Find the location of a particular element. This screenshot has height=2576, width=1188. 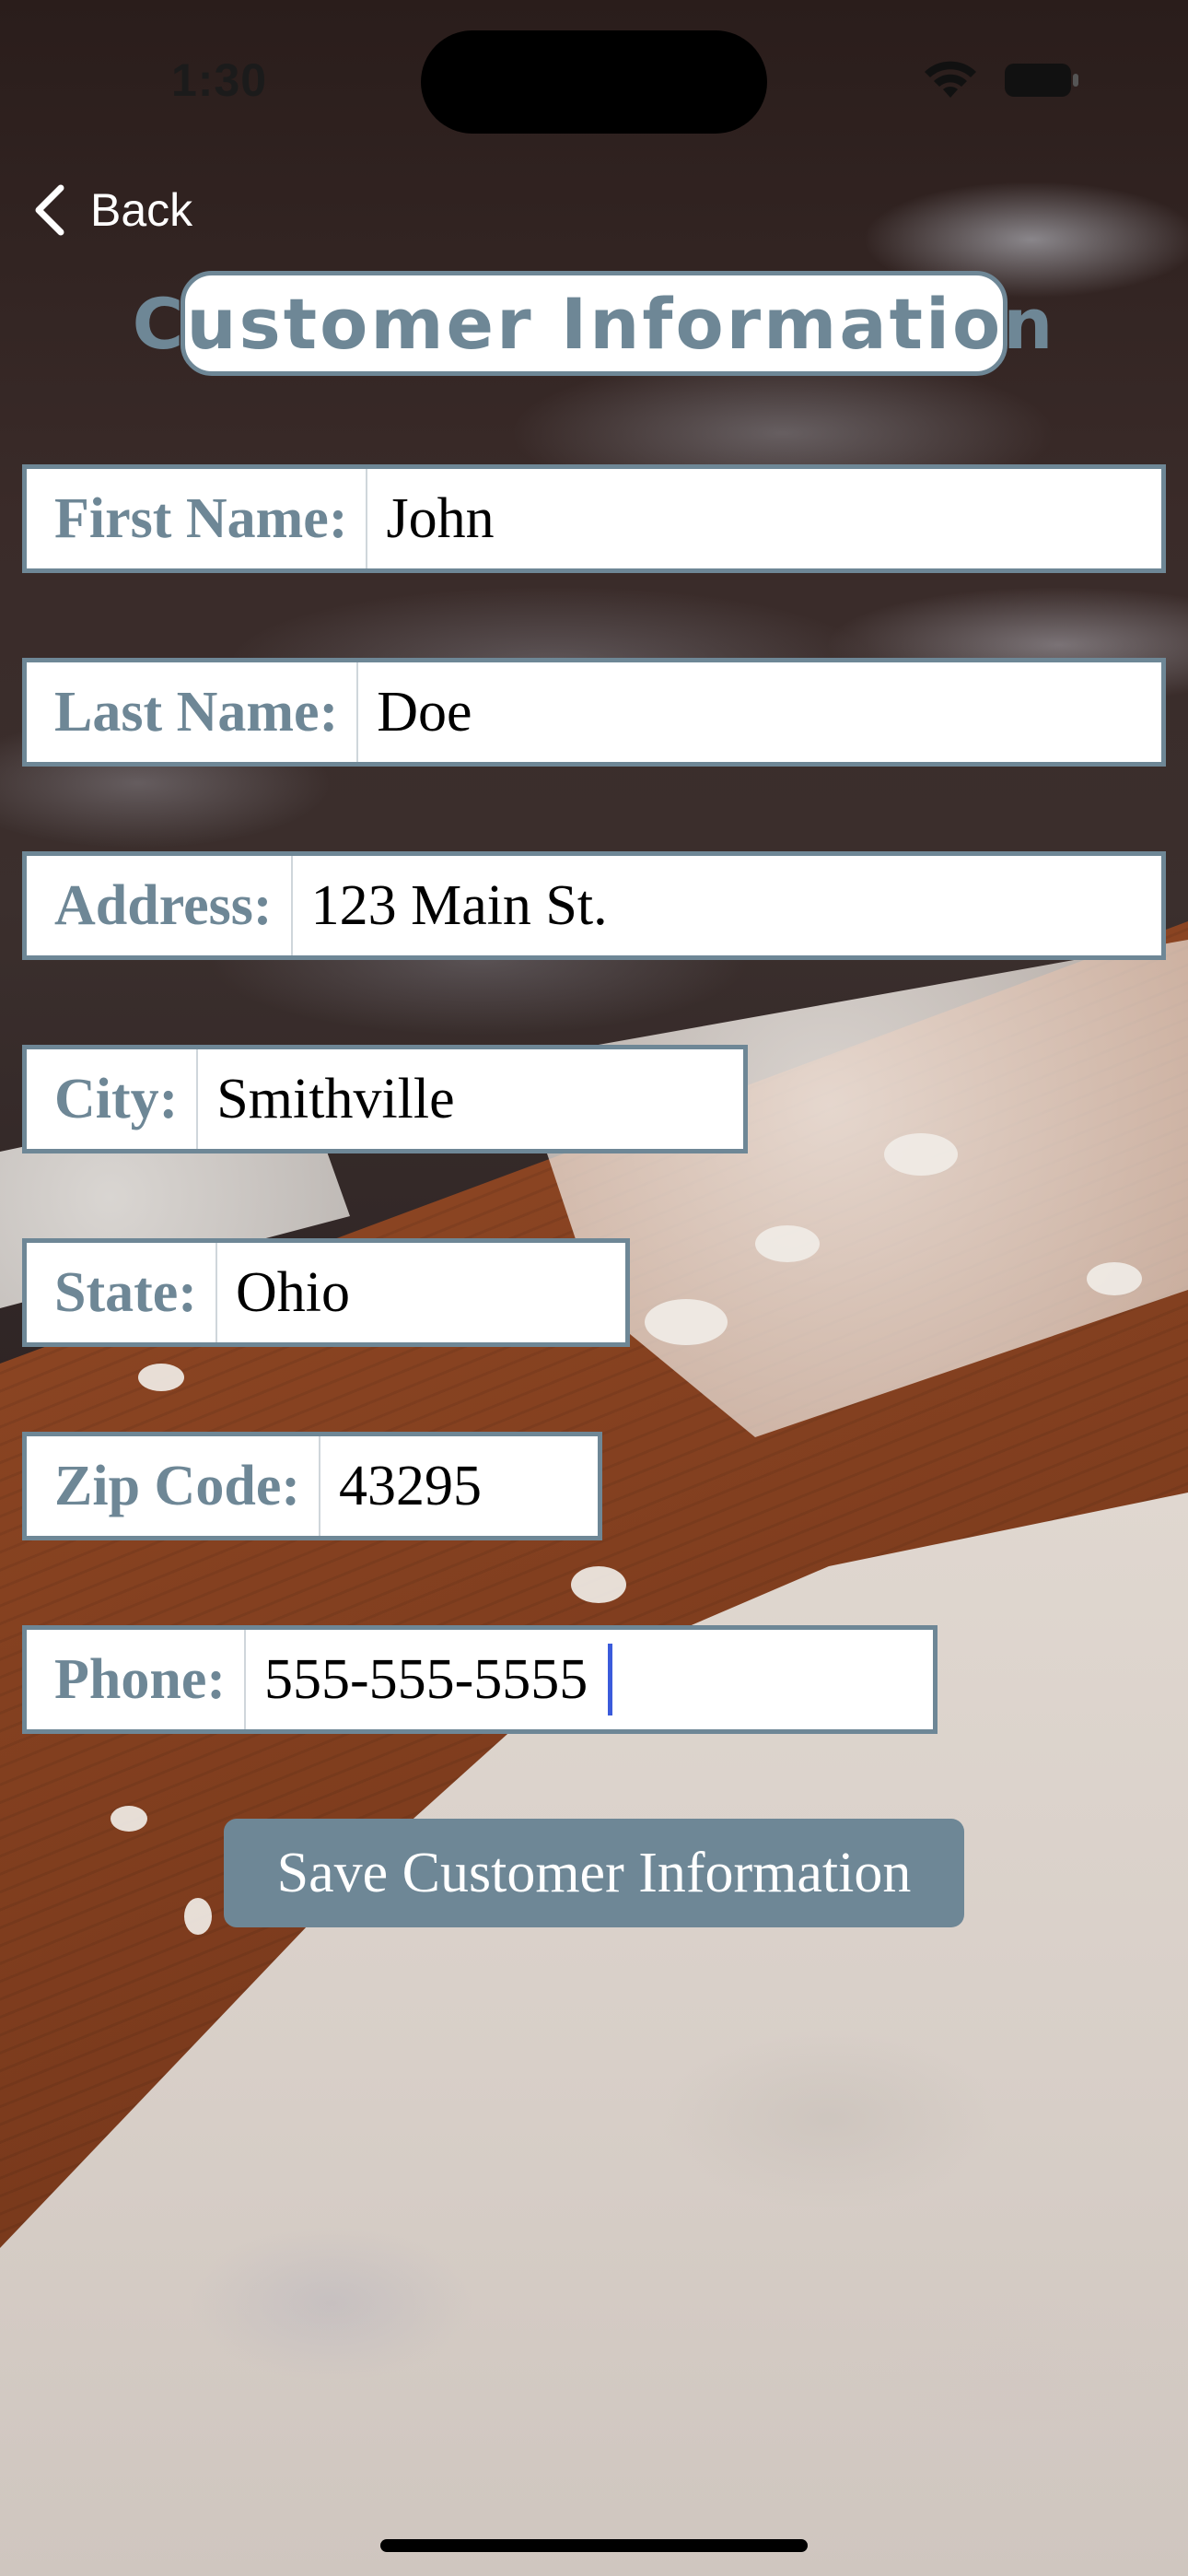

state-label: State: is located at coordinates (122, 1292).